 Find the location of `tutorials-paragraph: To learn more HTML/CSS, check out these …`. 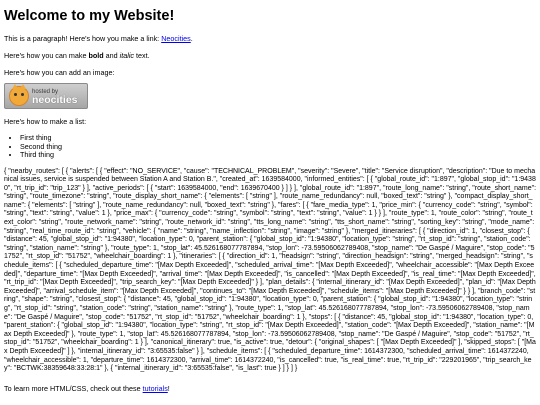

tutorials-paragraph: To learn more HTML/CSS, check out these … is located at coordinates (270, 388).